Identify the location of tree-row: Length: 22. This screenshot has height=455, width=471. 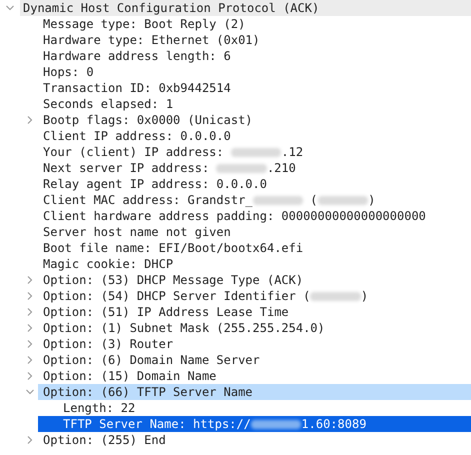
(254, 408).